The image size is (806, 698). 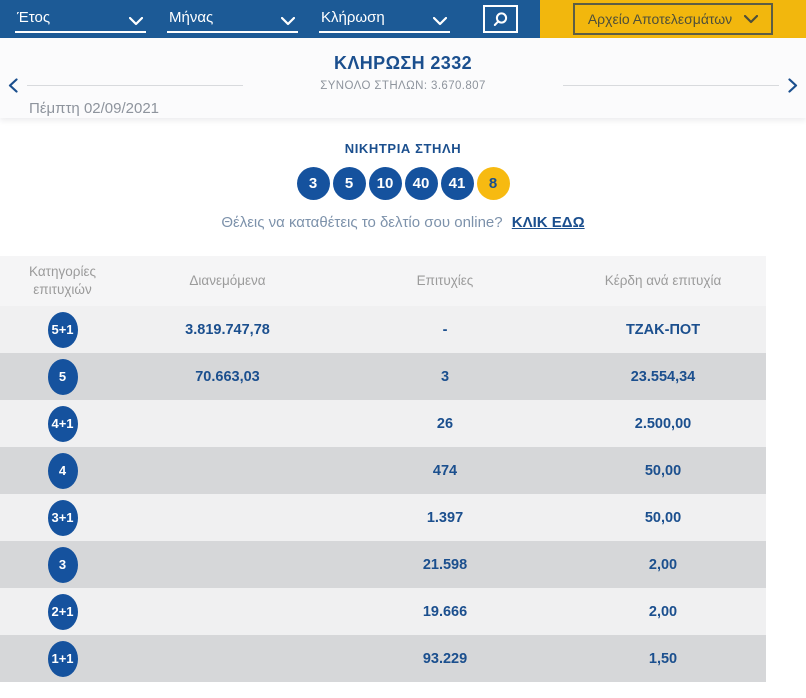 I want to click on filter-bar-blue-section: Έτος Μήνας Κλήρωση, so click(x=270, y=19).